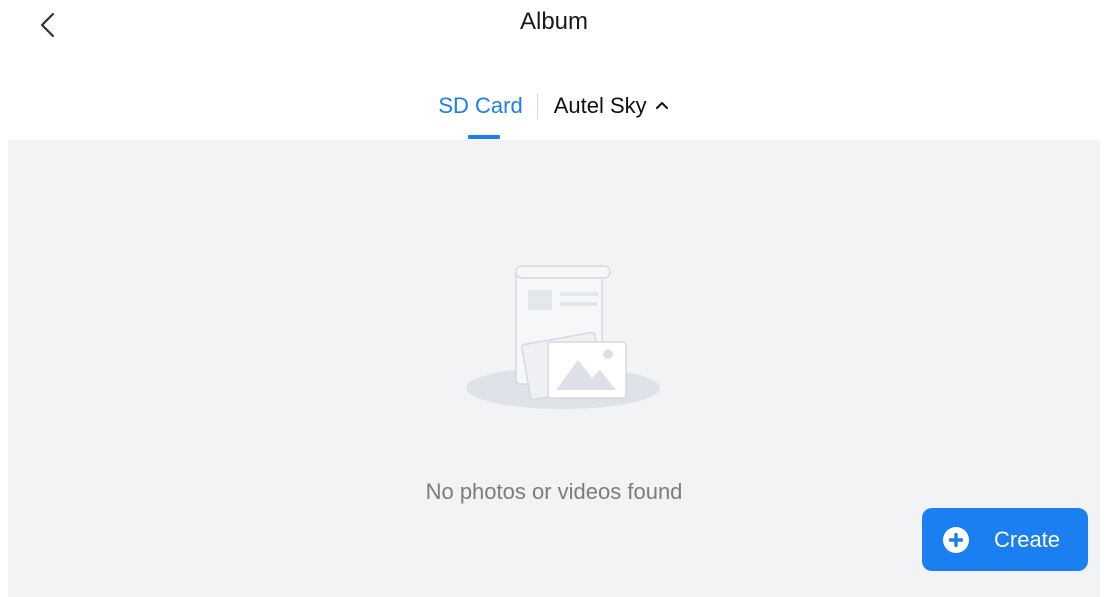 This screenshot has width=1108, height=597. I want to click on empty-album-illustration-icon, so click(563, 337).